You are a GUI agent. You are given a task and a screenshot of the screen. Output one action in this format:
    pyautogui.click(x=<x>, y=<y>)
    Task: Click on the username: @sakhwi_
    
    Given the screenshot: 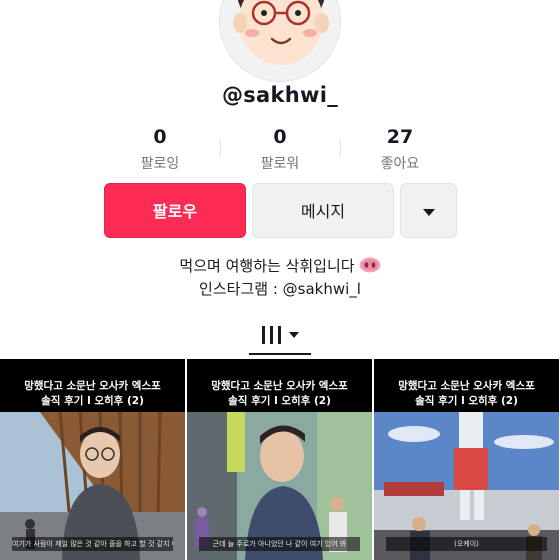 What is the action you would take?
    pyautogui.click(x=280, y=95)
    